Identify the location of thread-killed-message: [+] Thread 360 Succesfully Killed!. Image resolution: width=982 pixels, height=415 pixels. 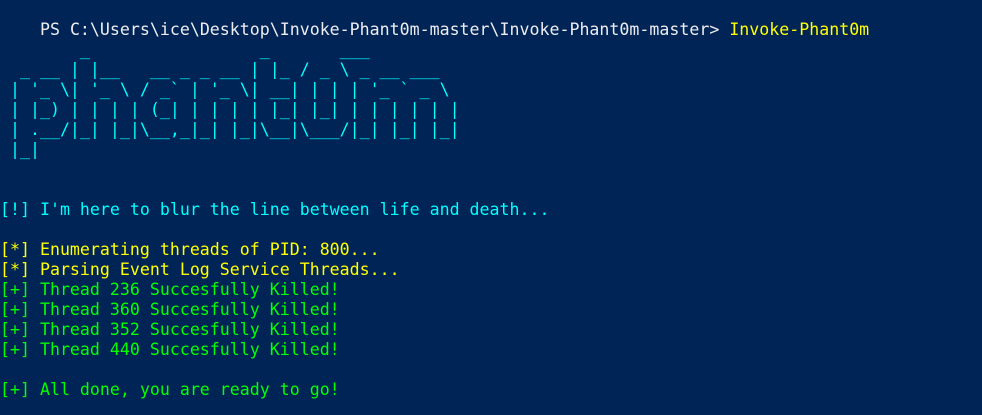
(170, 309).